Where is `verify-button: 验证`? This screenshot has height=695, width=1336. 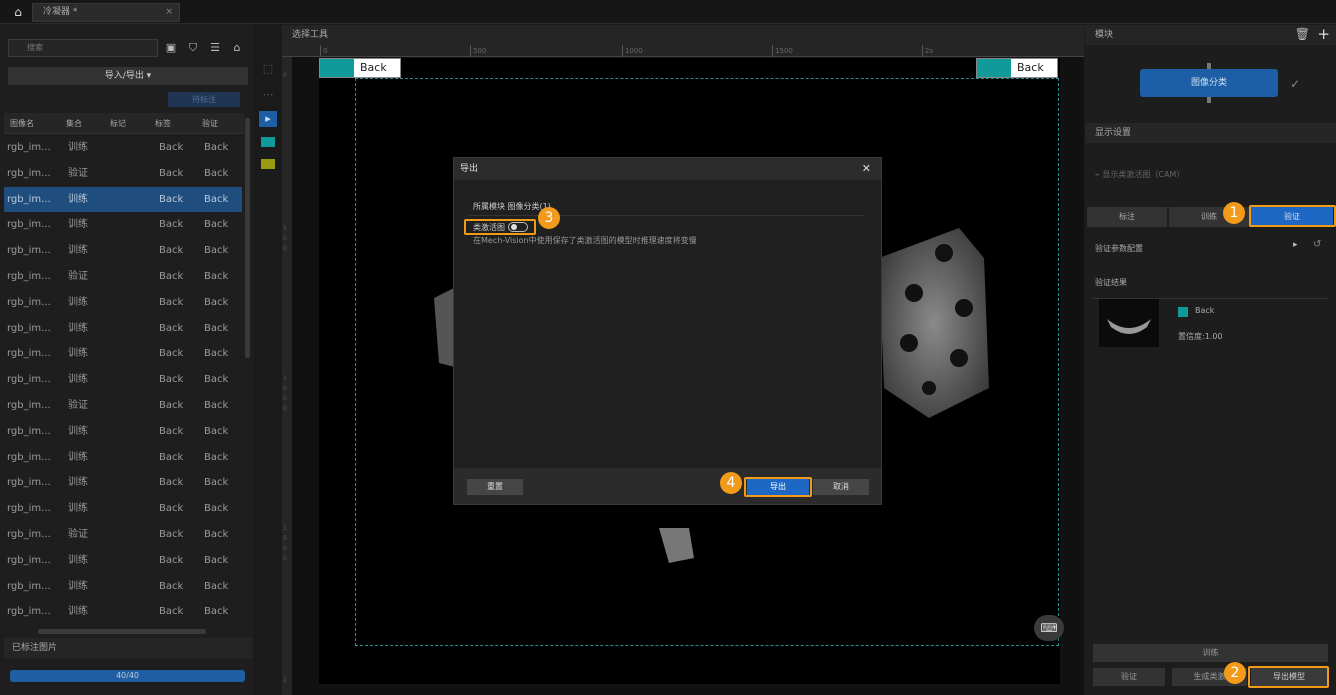
verify-button: 验证 is located at coordinates (1129, 677).